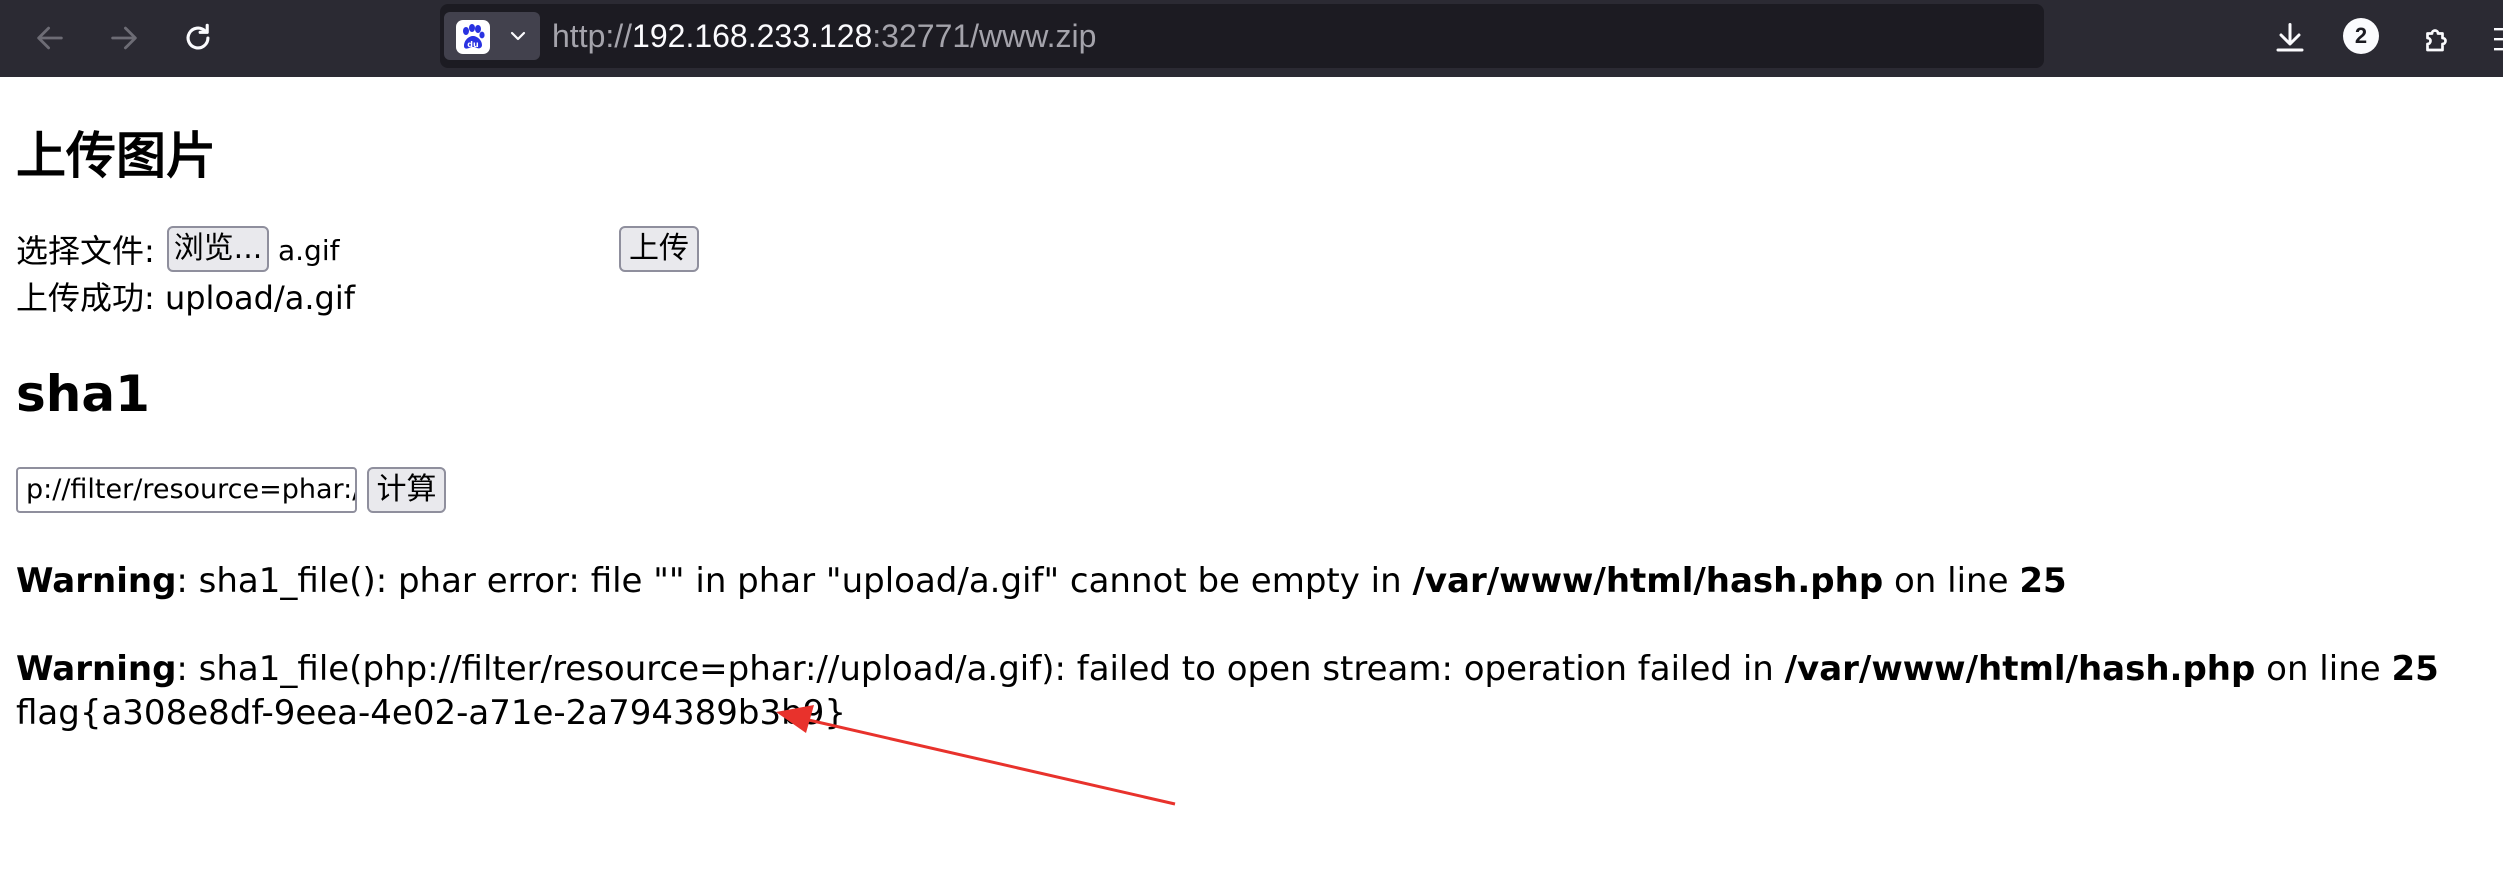  What do you see at coordinates (186, 490) in the screenshot?
I see `sha1-input: p://filter/resource=phar://` at bounding box center [186, 490].